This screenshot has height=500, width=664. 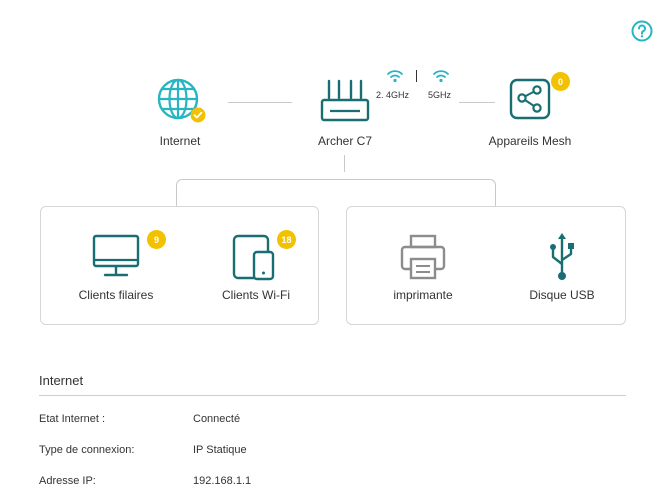 I want to click on router-drop-line, so click(x=344, y=163).